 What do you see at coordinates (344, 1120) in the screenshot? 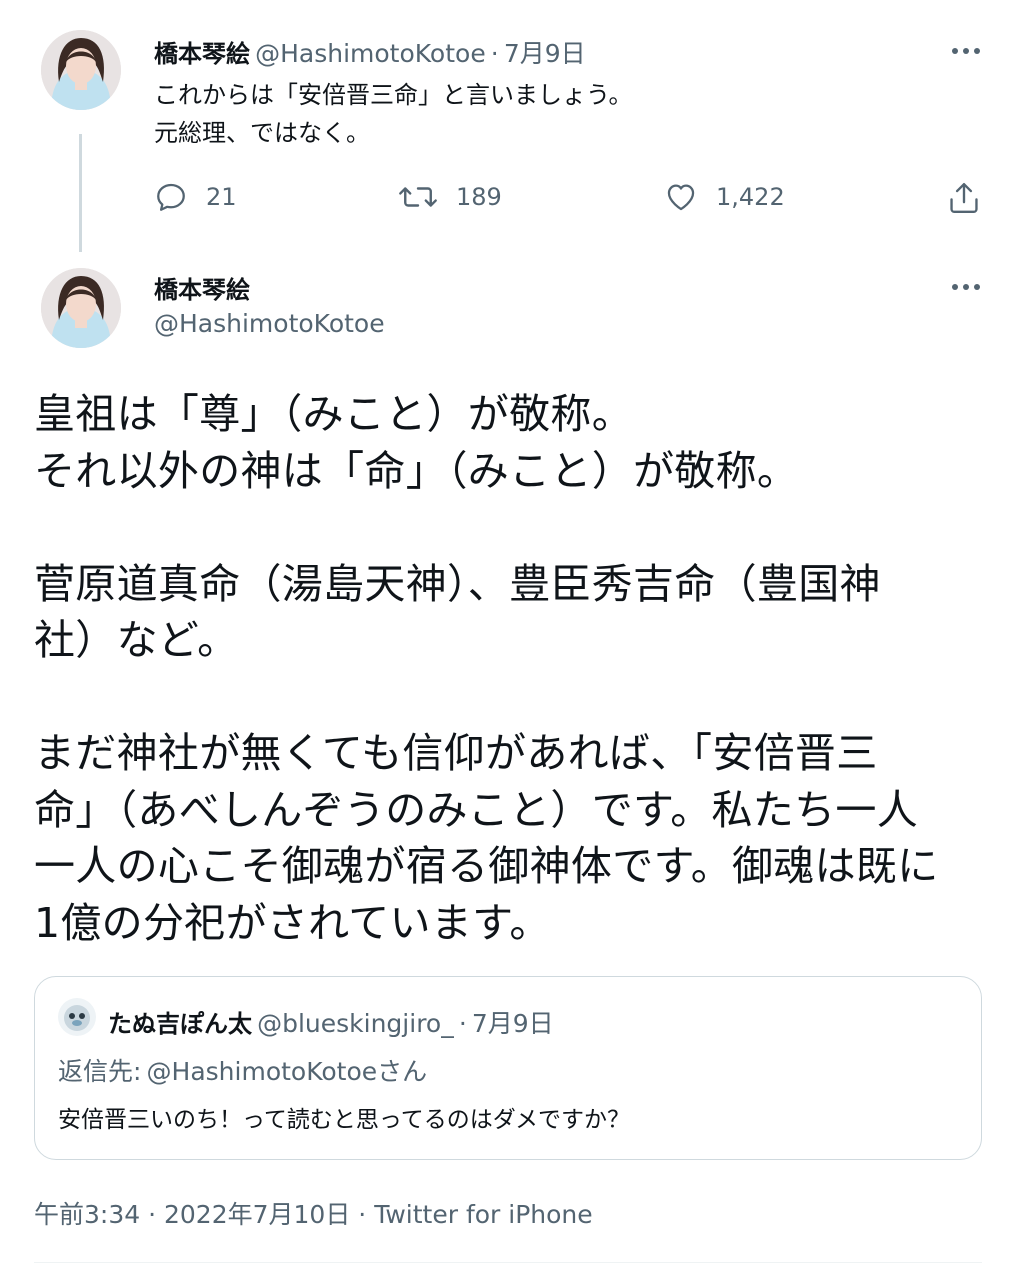
I see `quote-text: 安倍晋三いのち！って読むと思ってるのはダメですか？` at bounding box center [344, 1120].